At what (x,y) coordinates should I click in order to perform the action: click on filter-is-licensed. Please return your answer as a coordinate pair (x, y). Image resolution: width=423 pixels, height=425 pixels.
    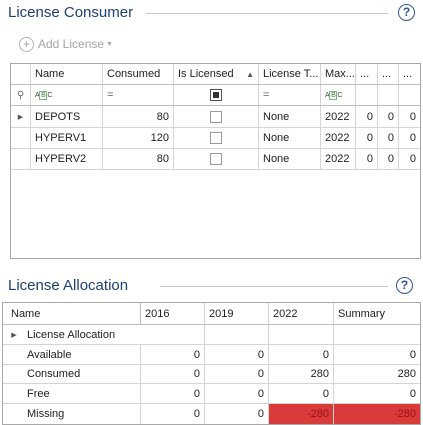
    Looking at the image, I should click on (216, 95).